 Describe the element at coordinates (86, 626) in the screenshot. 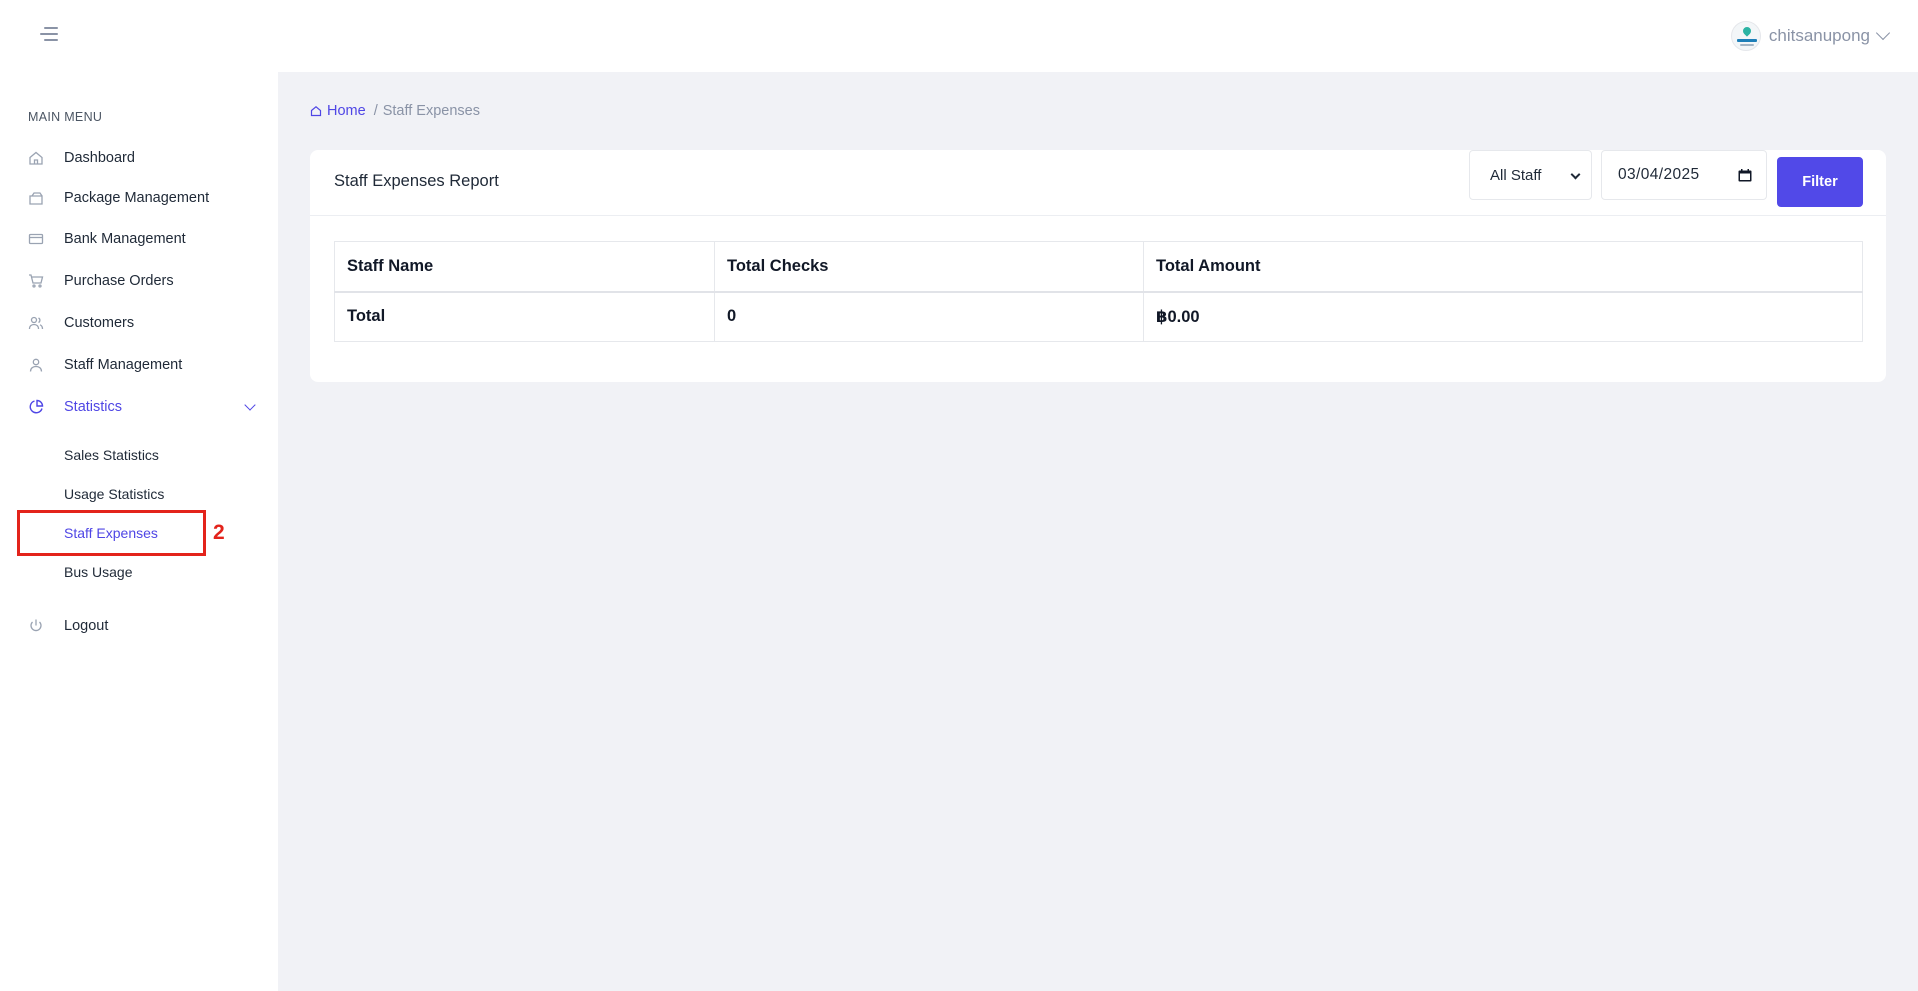

I see `sidebar-item-label: Logout` at that location.